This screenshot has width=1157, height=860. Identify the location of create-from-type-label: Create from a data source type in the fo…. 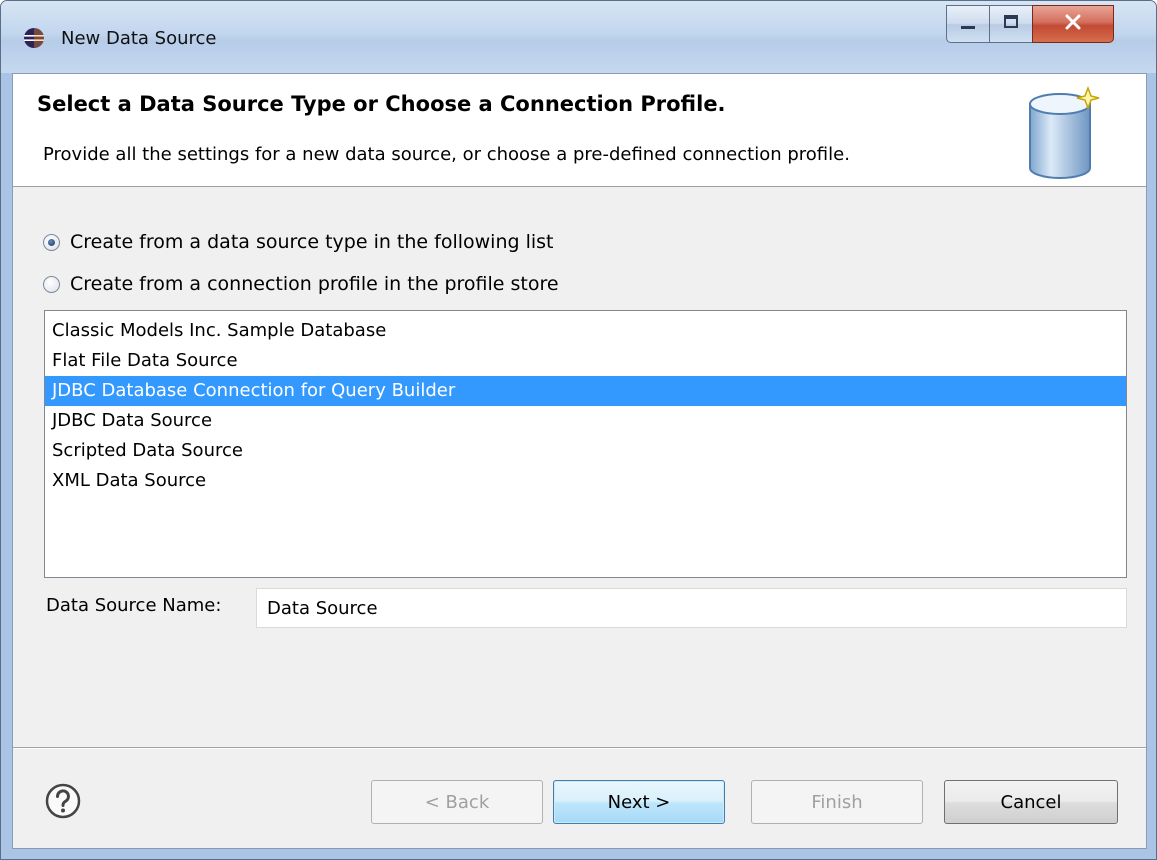
(312, 242).